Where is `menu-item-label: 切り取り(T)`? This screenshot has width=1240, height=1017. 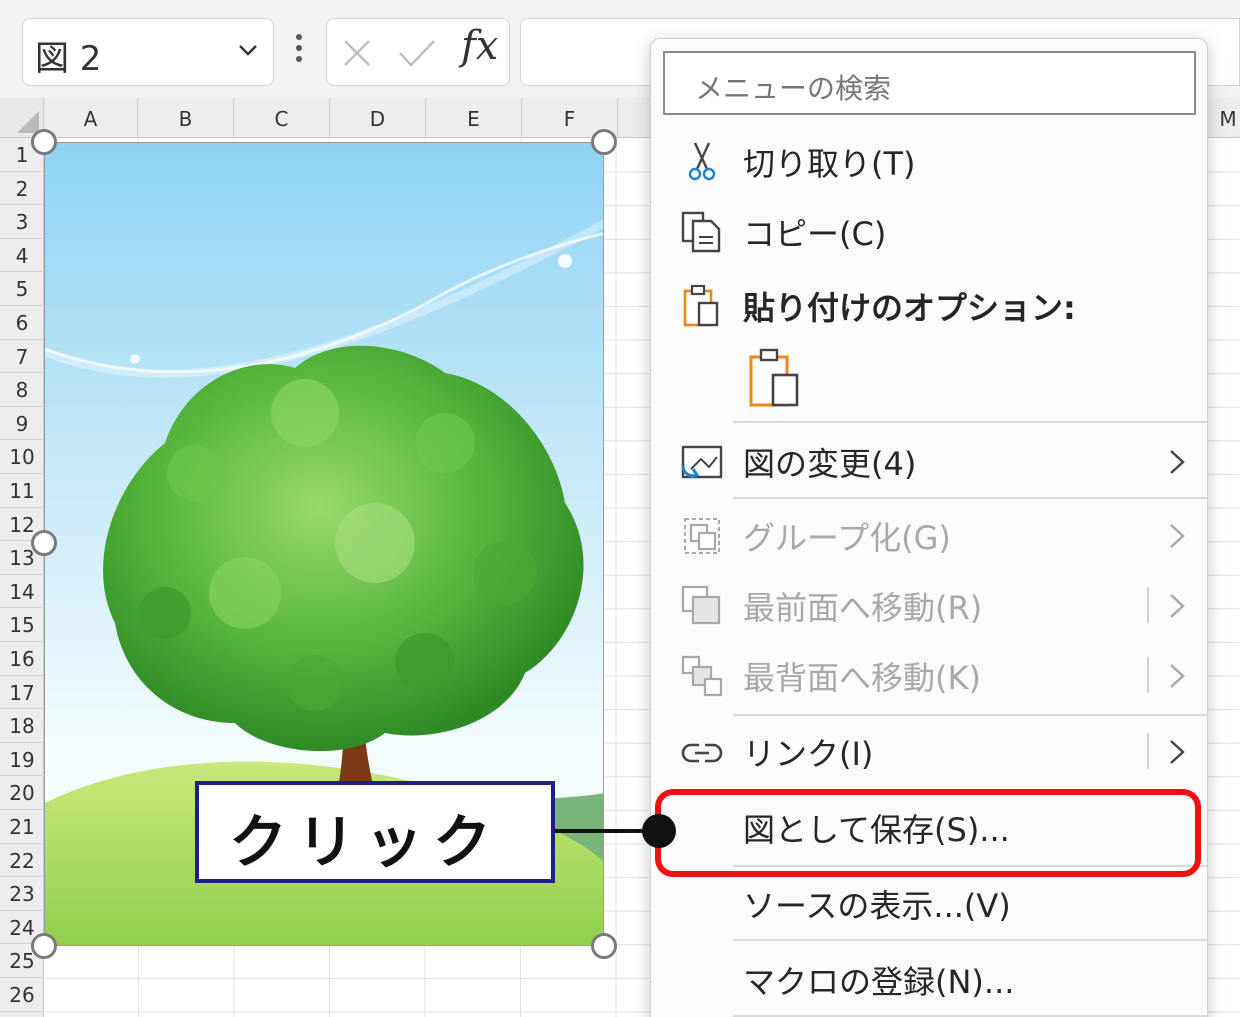 menu-item-label: 切り取り(T) is located at coordinates (829, 164).